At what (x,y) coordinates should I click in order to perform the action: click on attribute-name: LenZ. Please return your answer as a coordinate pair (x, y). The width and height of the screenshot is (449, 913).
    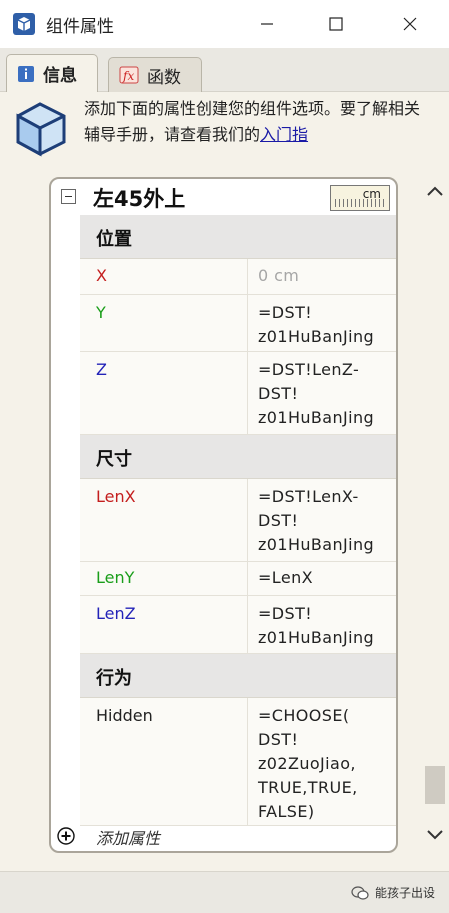
    Looking at the image, I should click on (163, 624).